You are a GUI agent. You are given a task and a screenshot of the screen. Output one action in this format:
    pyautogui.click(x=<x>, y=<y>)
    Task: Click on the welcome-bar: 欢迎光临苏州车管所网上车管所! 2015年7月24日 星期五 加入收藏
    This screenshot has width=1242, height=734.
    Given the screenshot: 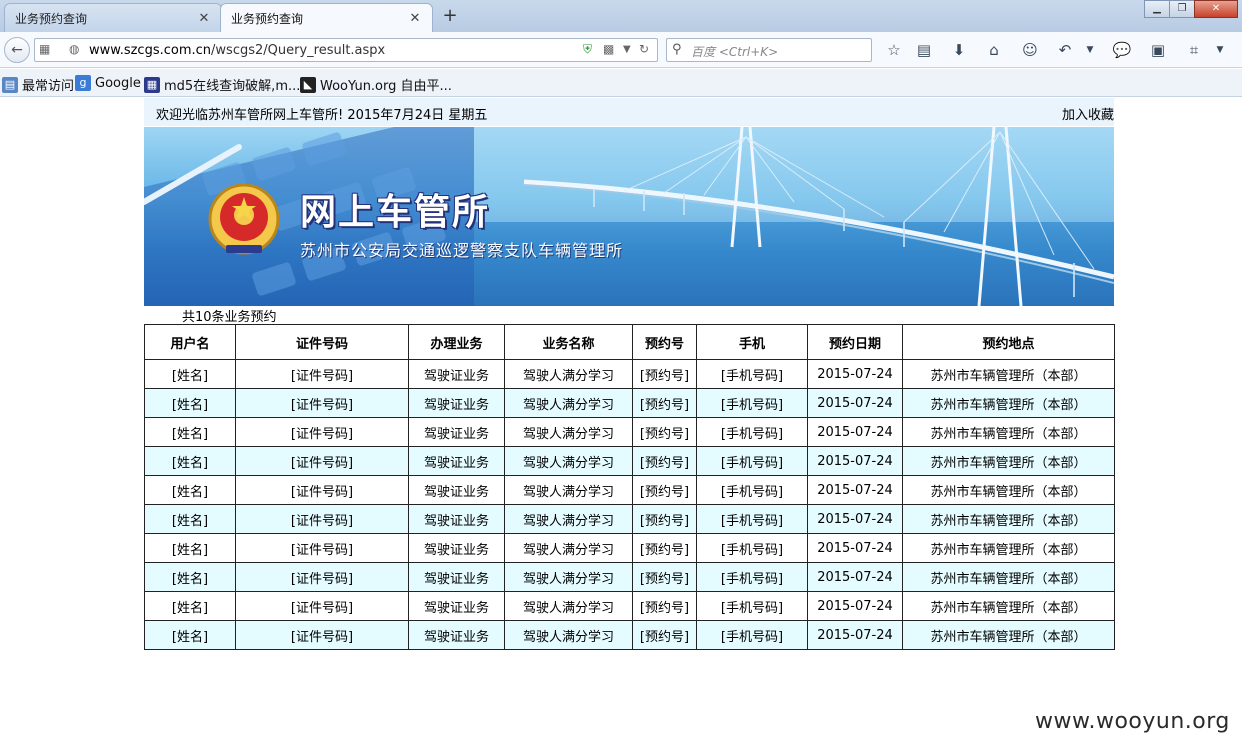 What is the action you would take?
    pyautogui.click(x=629, y=112)
    